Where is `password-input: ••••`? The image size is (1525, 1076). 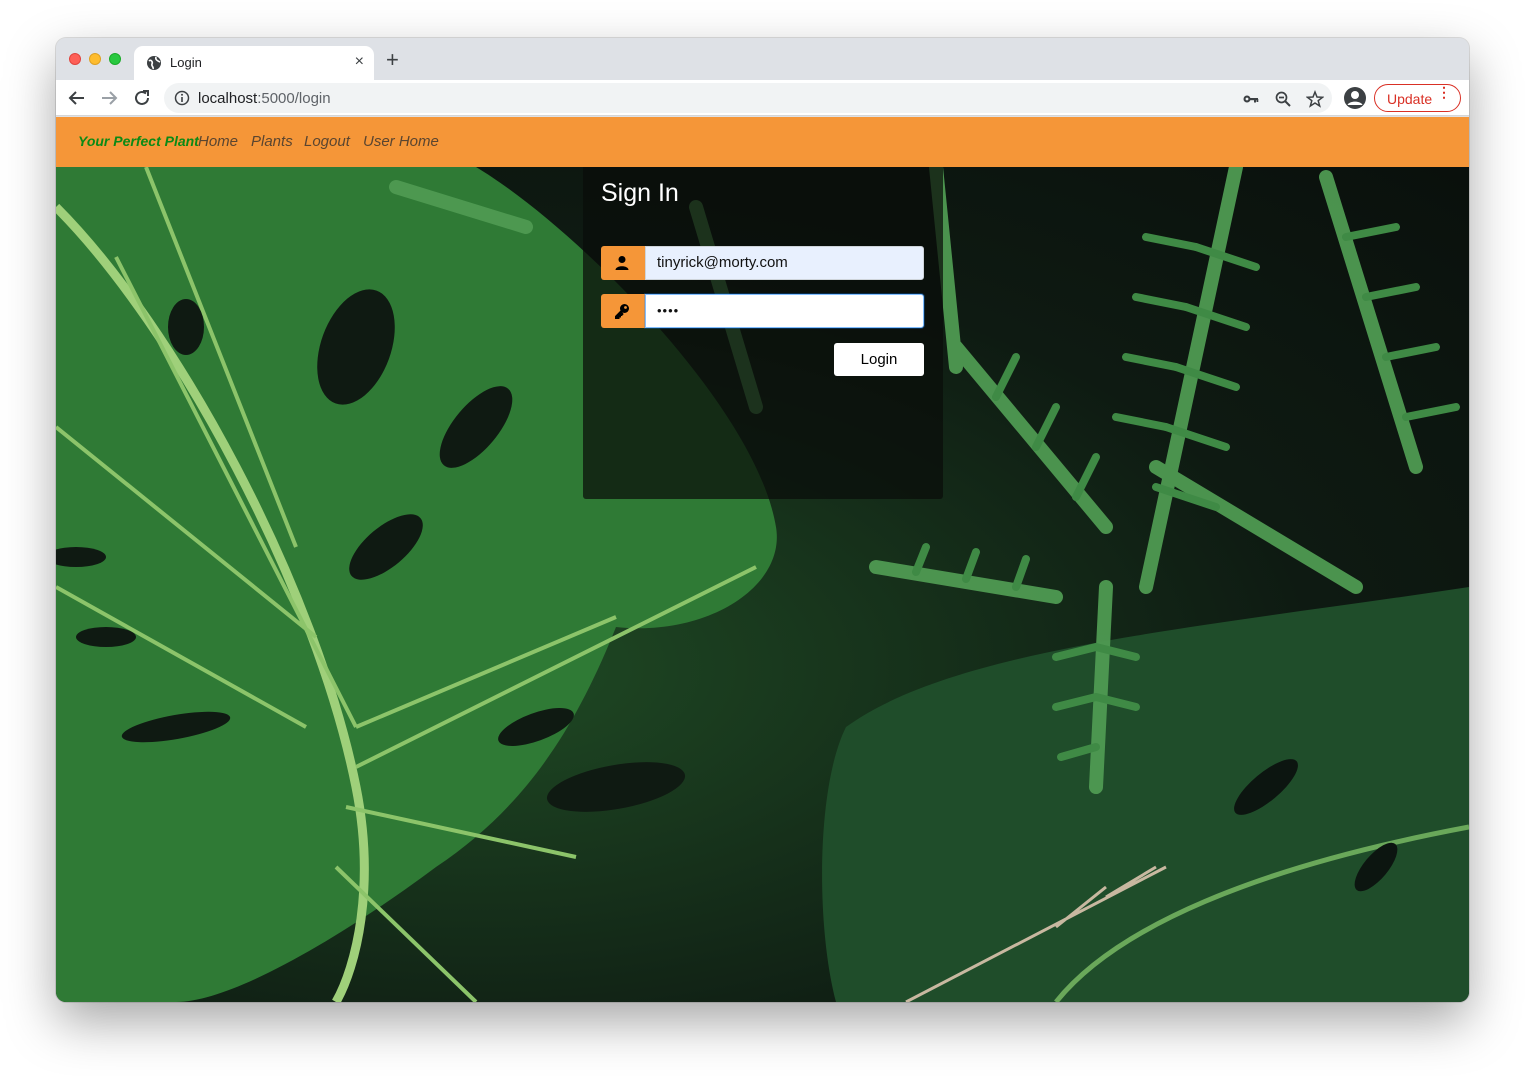
password-input: •••• is located at coordinates (784, 311).